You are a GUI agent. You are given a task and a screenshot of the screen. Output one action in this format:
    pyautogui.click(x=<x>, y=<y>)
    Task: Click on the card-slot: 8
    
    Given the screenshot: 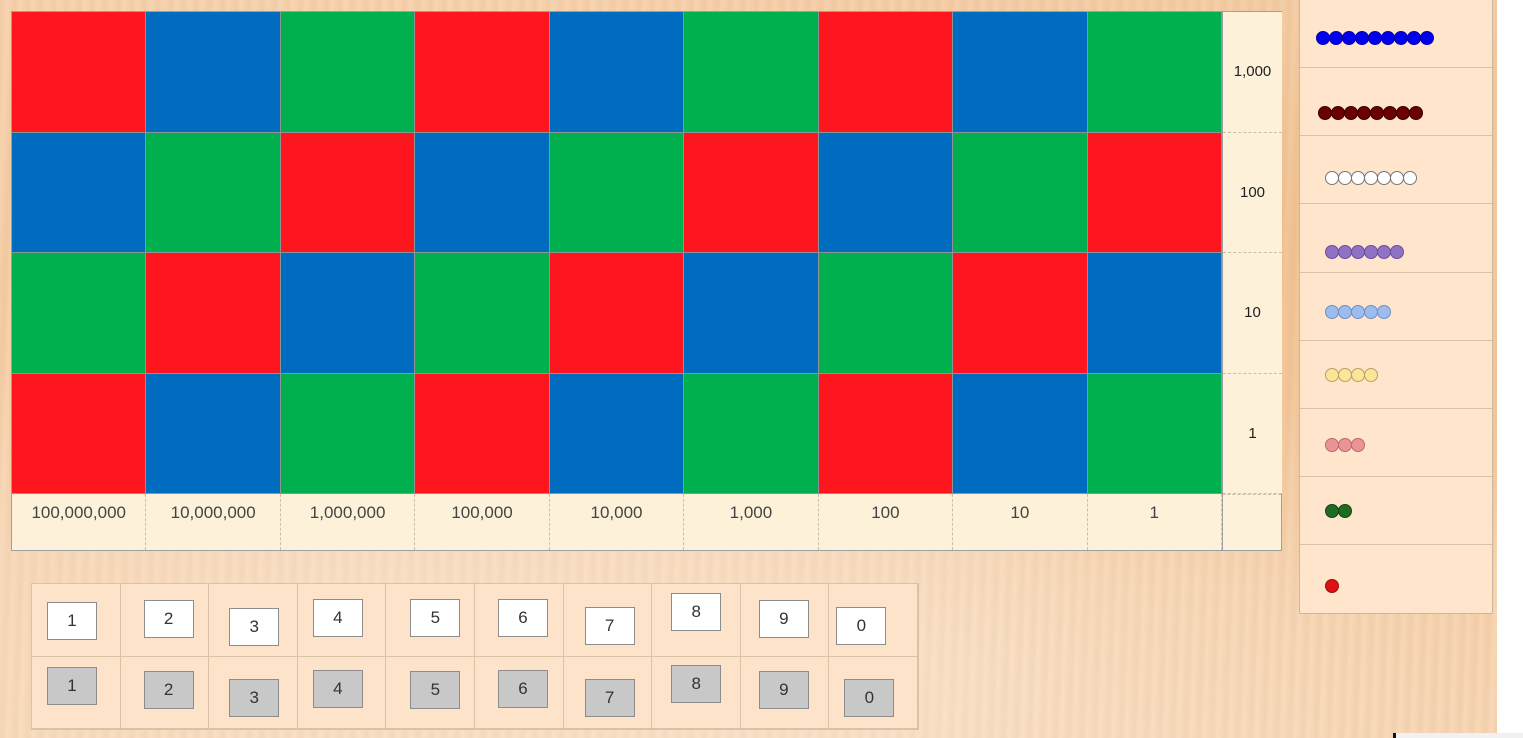 What is the action you would take?
    pyautogui.click(x=696, y=620)
    